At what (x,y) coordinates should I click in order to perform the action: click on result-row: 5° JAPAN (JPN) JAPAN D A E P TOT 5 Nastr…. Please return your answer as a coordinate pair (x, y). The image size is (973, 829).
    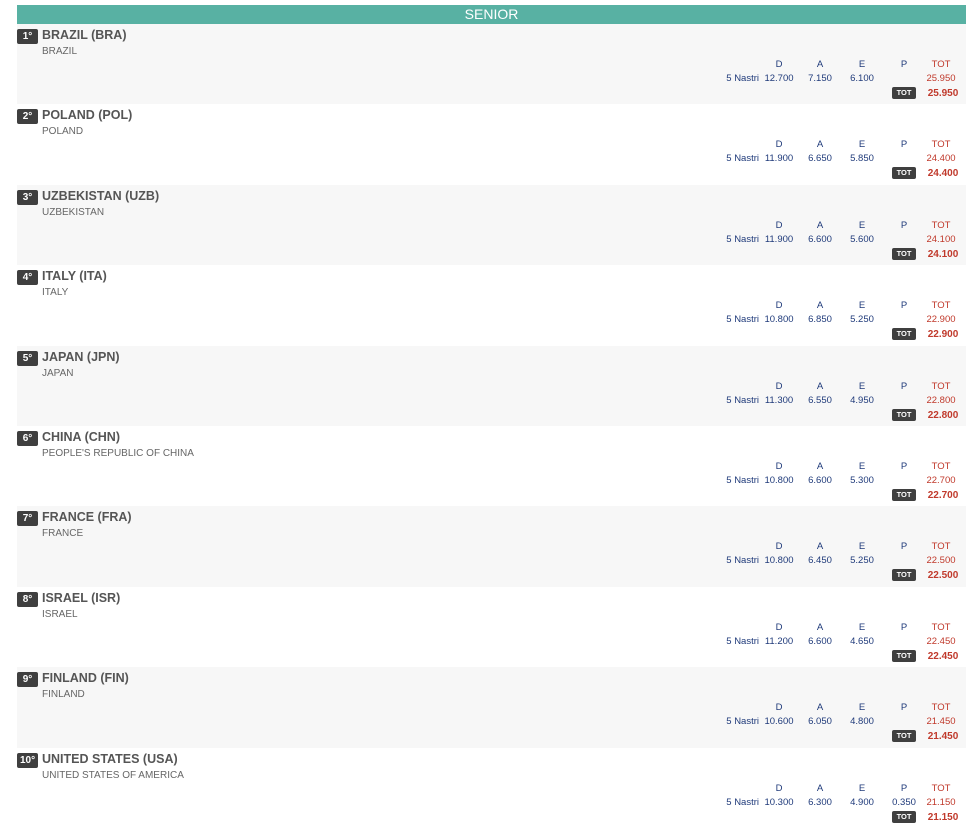
    Looking at the image, I should click on (491, 385).